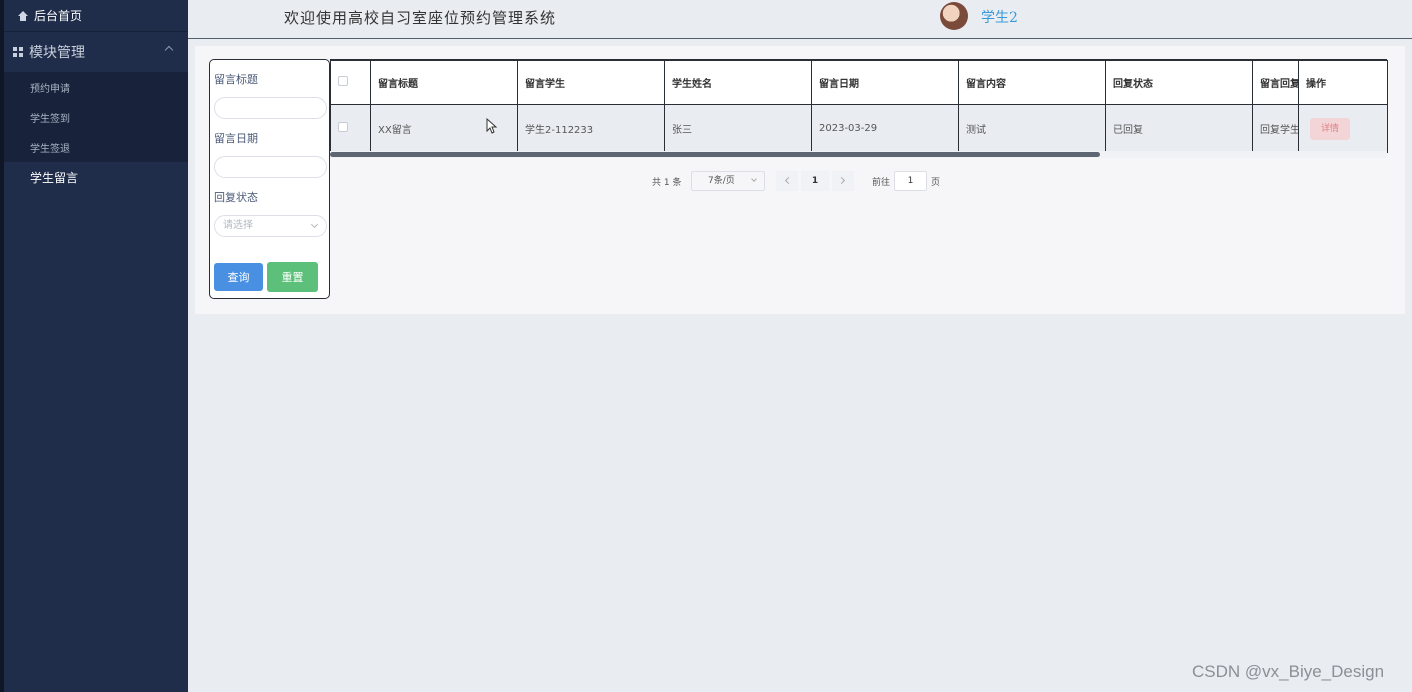  What do you see at coordinates (1179, 82) in the screenshot?
I see `column-header: 回复状态` at bounding box center [1179, 82].